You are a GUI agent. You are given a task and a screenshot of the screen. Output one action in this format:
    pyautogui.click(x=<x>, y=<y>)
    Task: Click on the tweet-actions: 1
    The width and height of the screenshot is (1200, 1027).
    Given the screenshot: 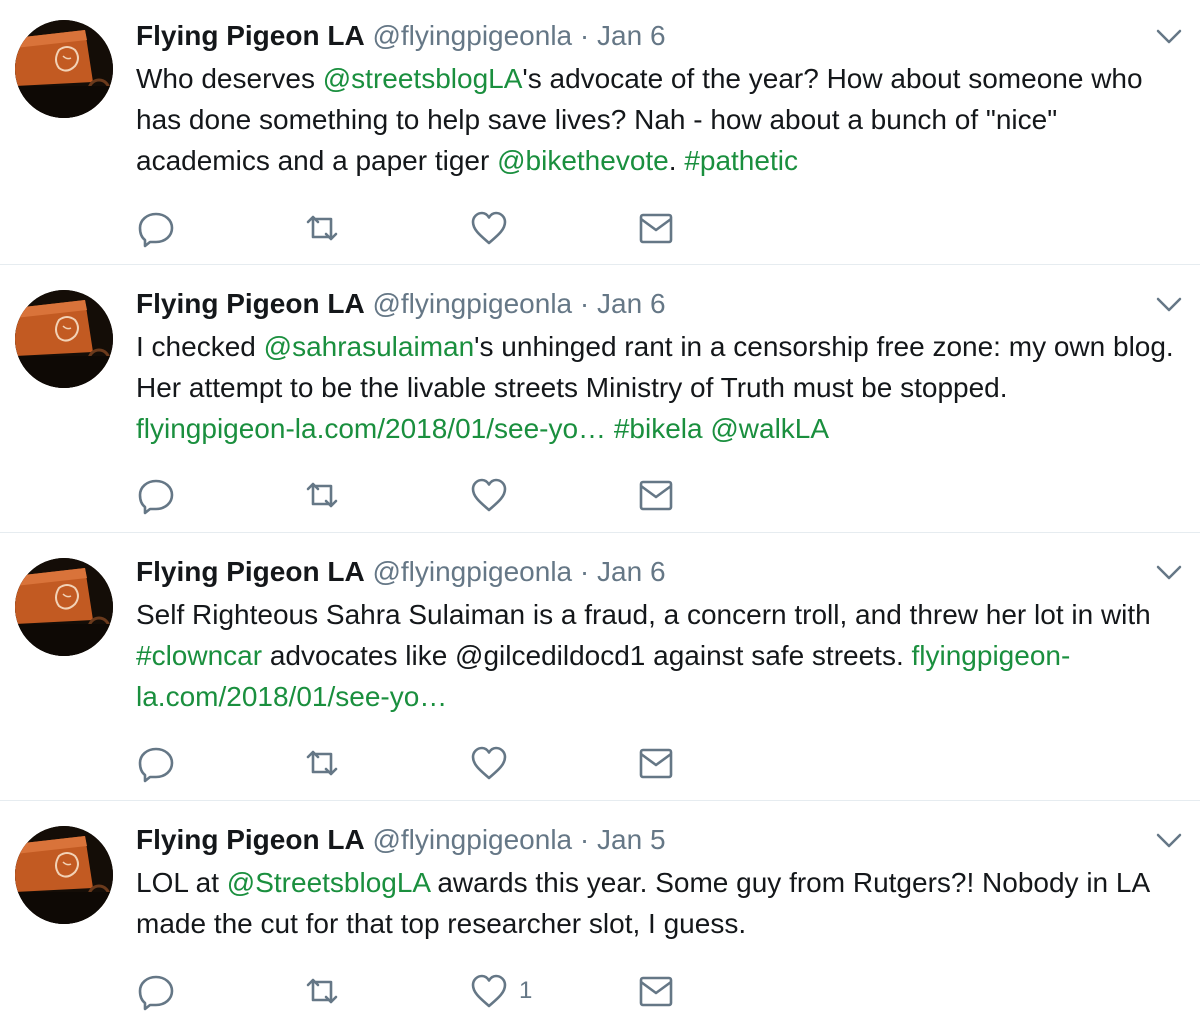 What is the action you would take?
    pyautogui.click(x=486, y=991)
    